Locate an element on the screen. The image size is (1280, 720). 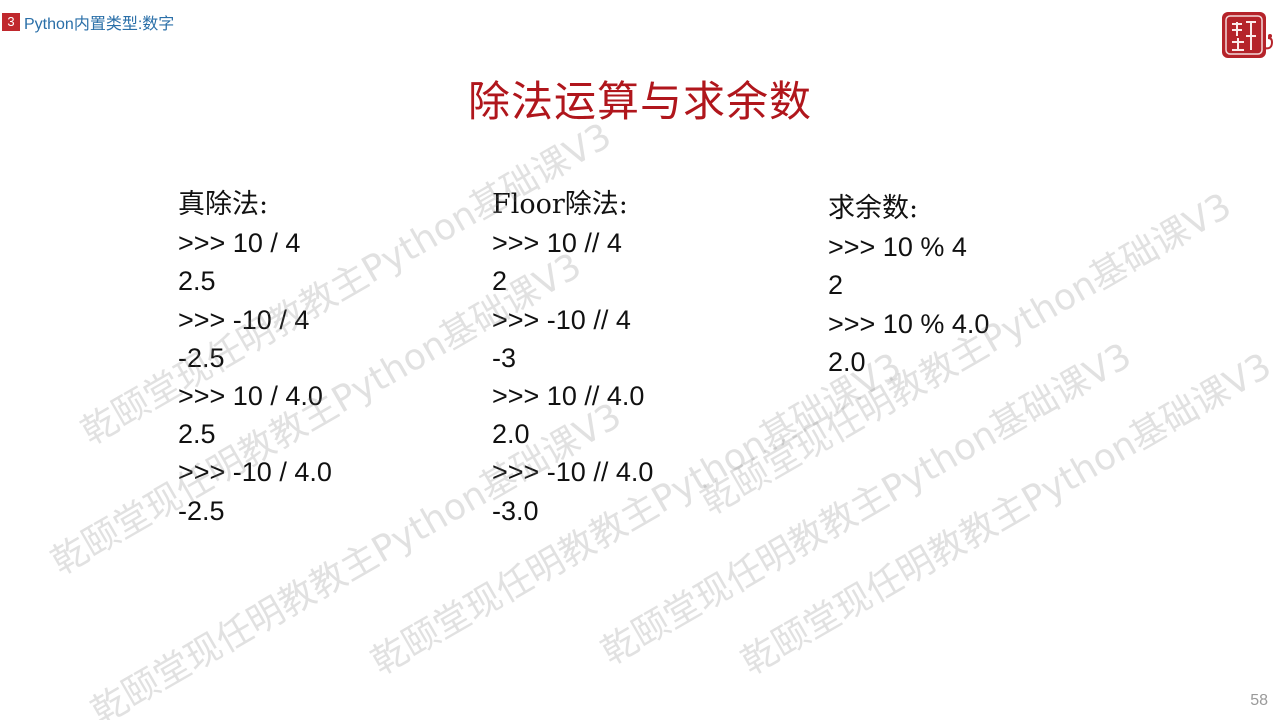
code-line: >>> 10 // 4 is located at coordinates (557, 243).